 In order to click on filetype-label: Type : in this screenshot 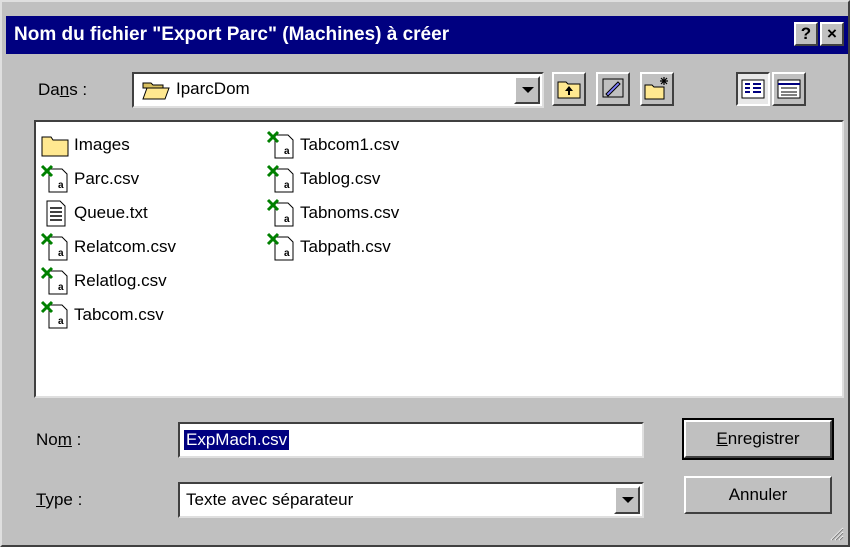, I will do `click(59, 499)`.